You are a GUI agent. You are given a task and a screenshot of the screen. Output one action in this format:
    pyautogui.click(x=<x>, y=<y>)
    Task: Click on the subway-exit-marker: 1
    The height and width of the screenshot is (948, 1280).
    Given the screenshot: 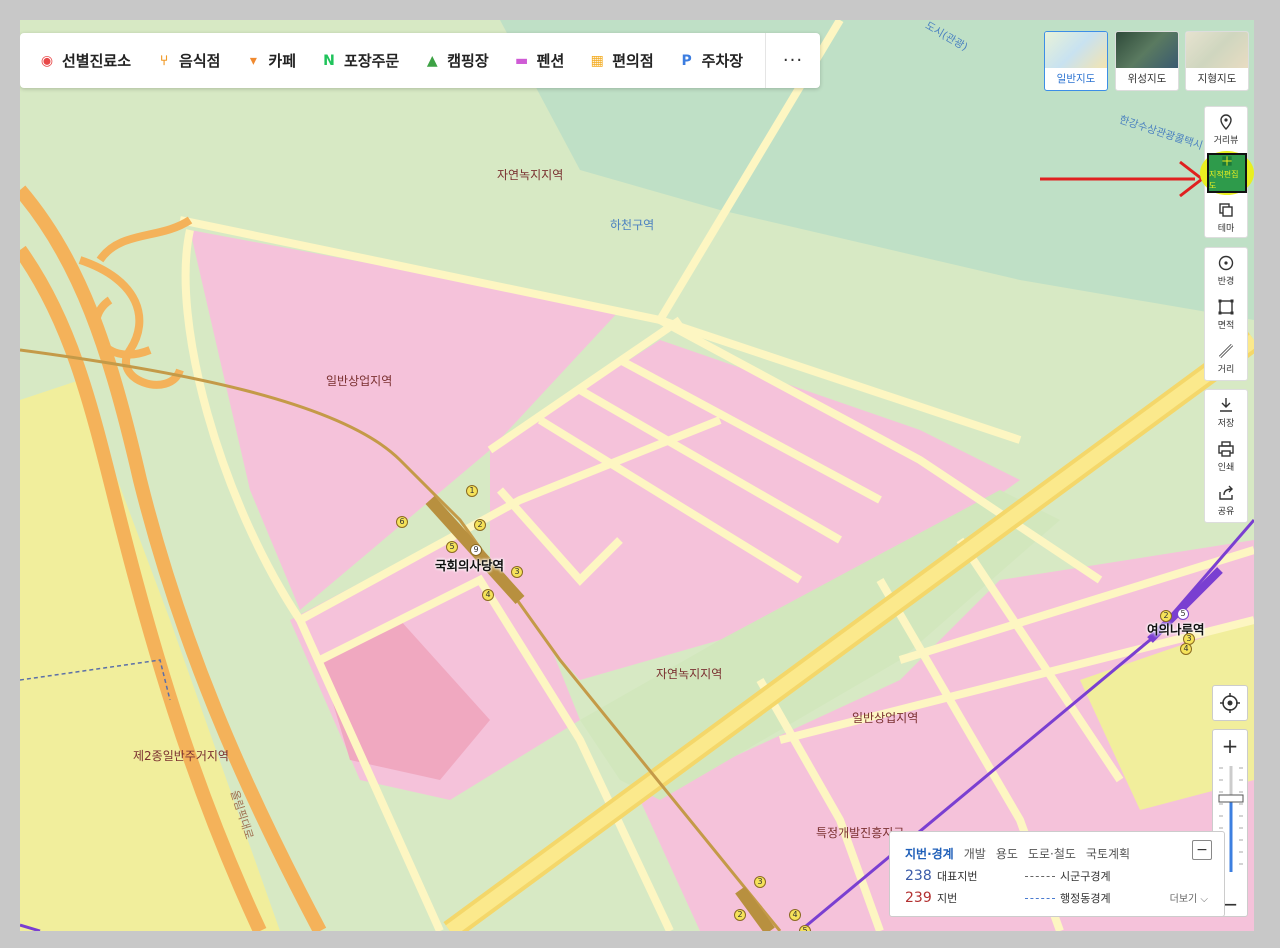 What is the action you would take?
    pyautogui.click(x=472, y=491)
    